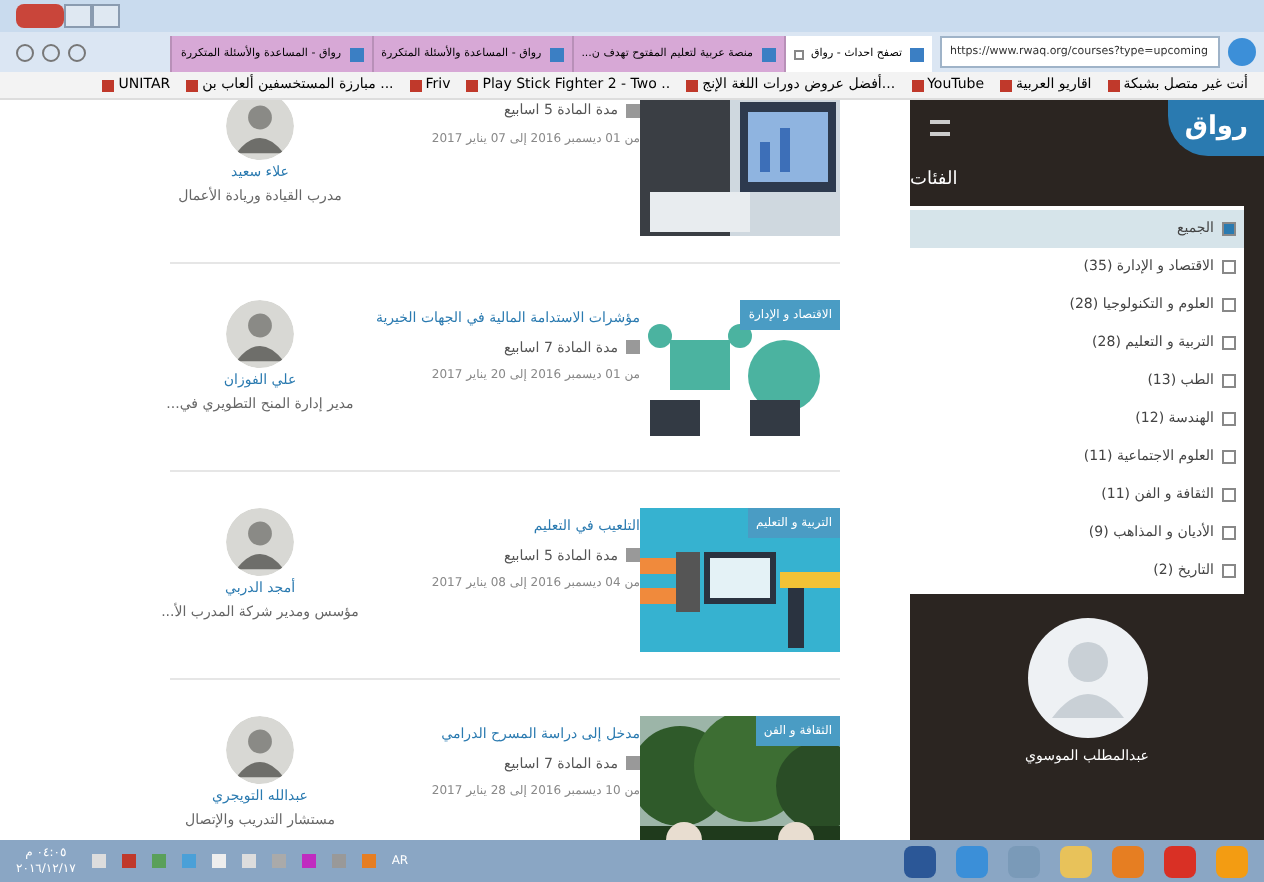 The image size is (1264, 882). I want to click on user-avatar, so click(1087, 678).